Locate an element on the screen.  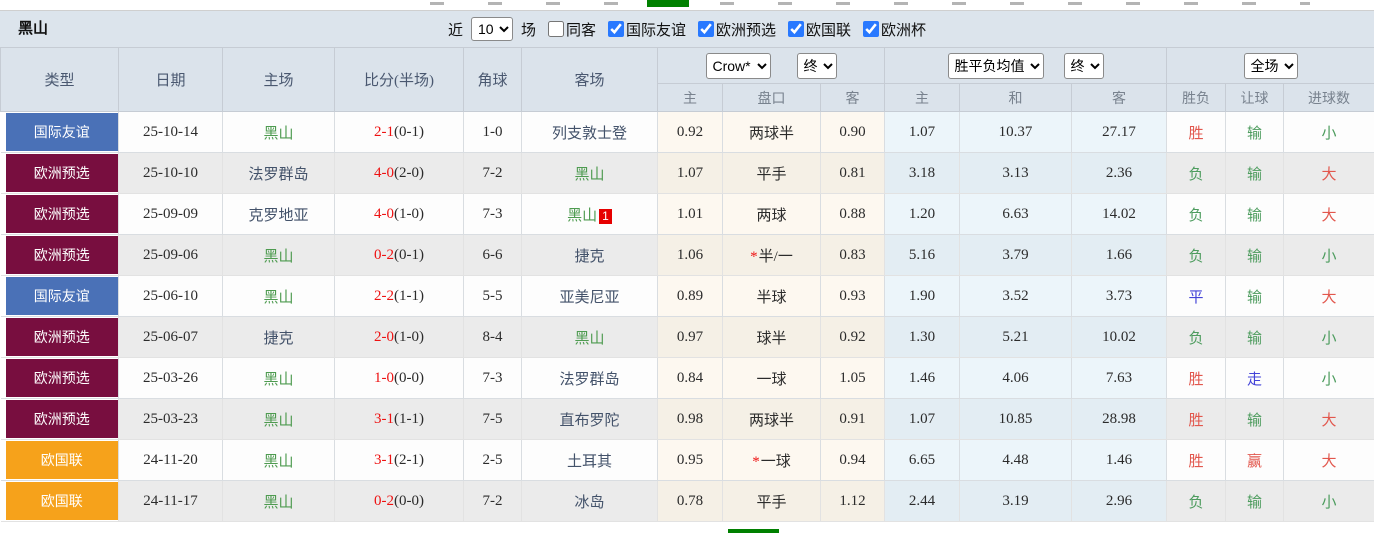
competition-filter-friendly: 国际友谊 is located at coordinates (643, 29).